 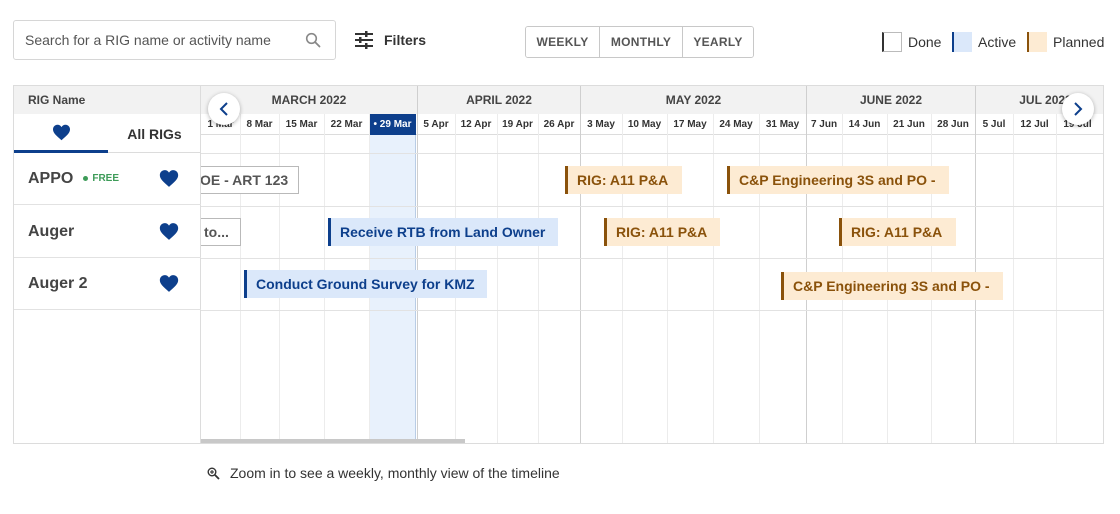 I want to click on week-label: 22 Mar, so click(x=346, y=124).